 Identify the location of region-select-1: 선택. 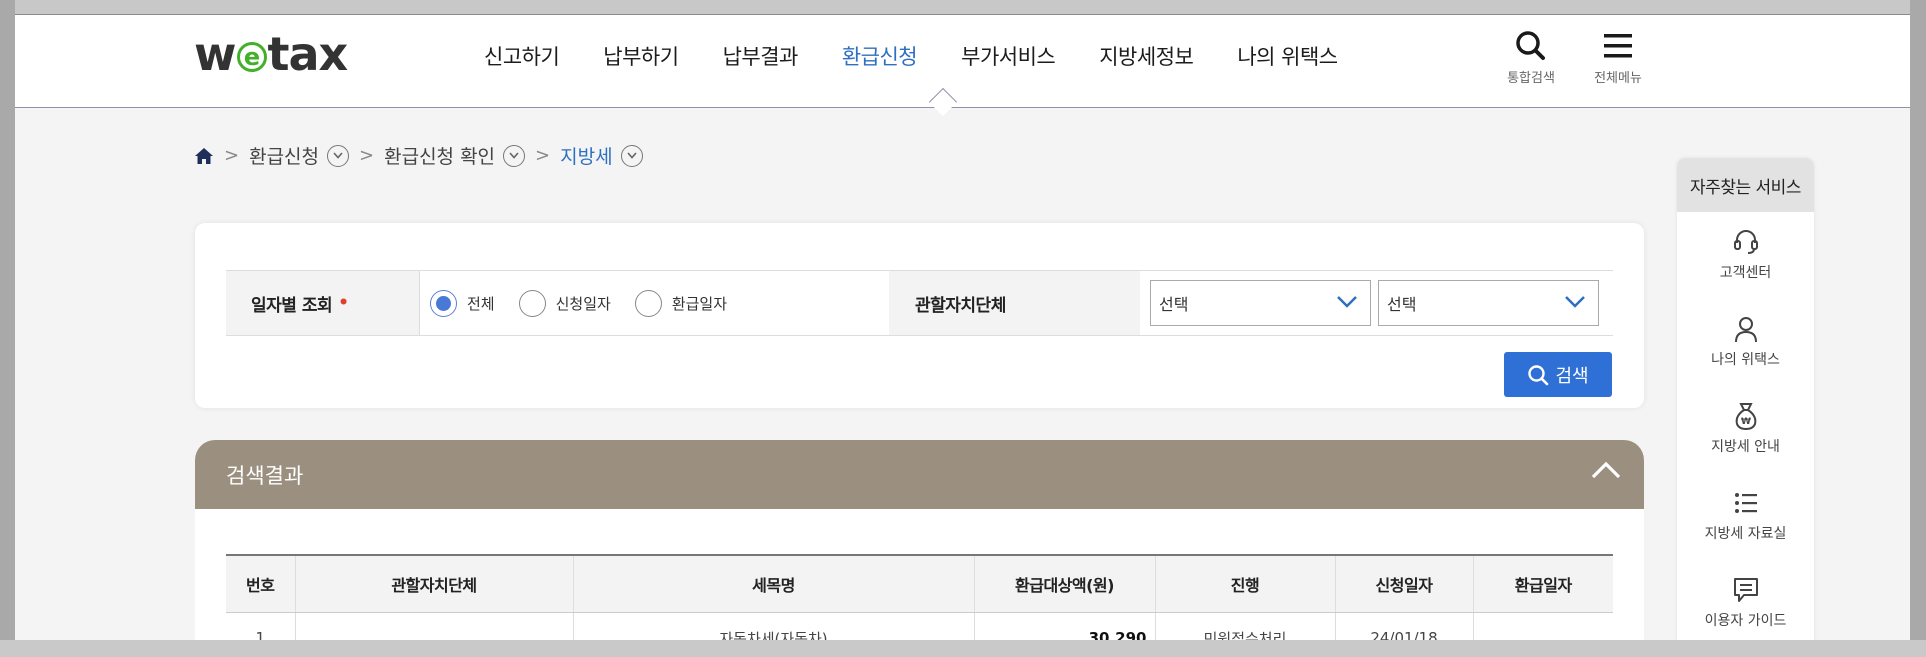
(1260, 303).